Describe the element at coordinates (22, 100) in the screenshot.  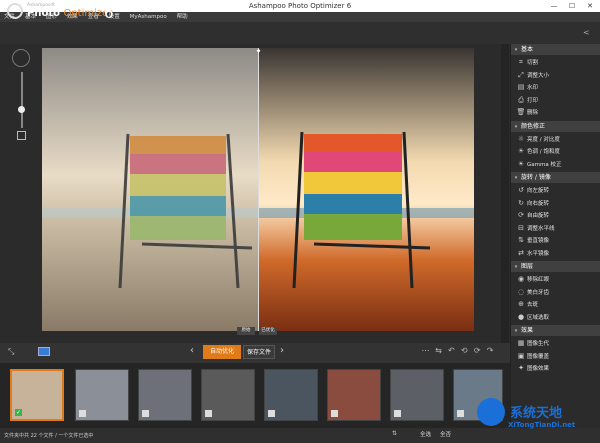
I see `zoom-slider-track` at that location.